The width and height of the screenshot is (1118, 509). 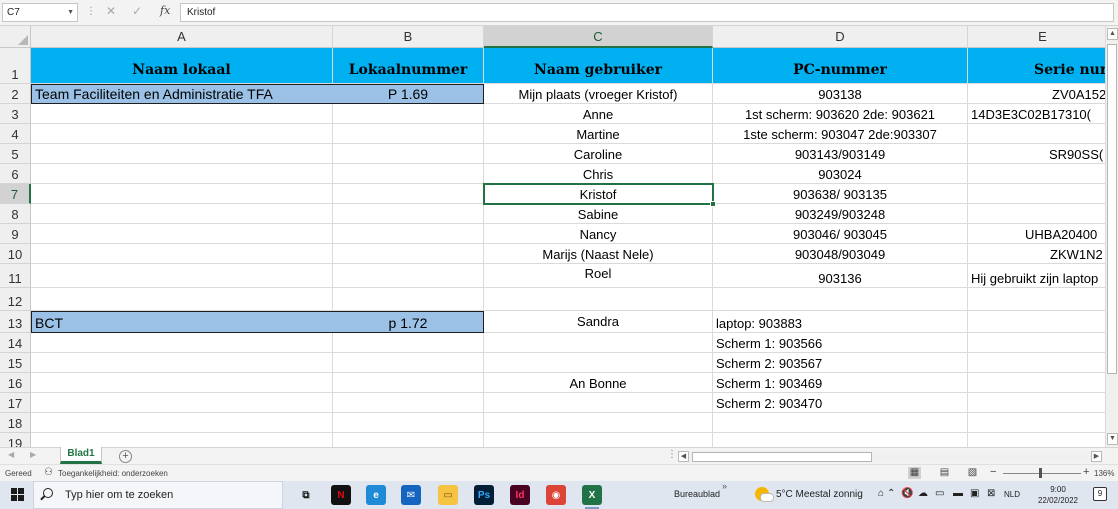 What do you see at coordinates (15, 154) in the screenshot?
I see `row-header-5: 5` at bounding box center [15, 154].